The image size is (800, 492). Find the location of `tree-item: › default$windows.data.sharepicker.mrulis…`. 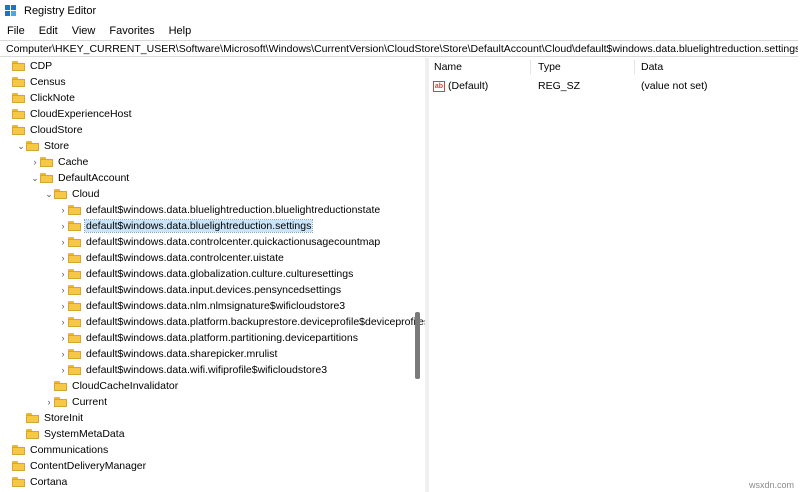

tree-item: › default$windows.data.sharepicker.mrulis… is located at coordinates (168, 354).